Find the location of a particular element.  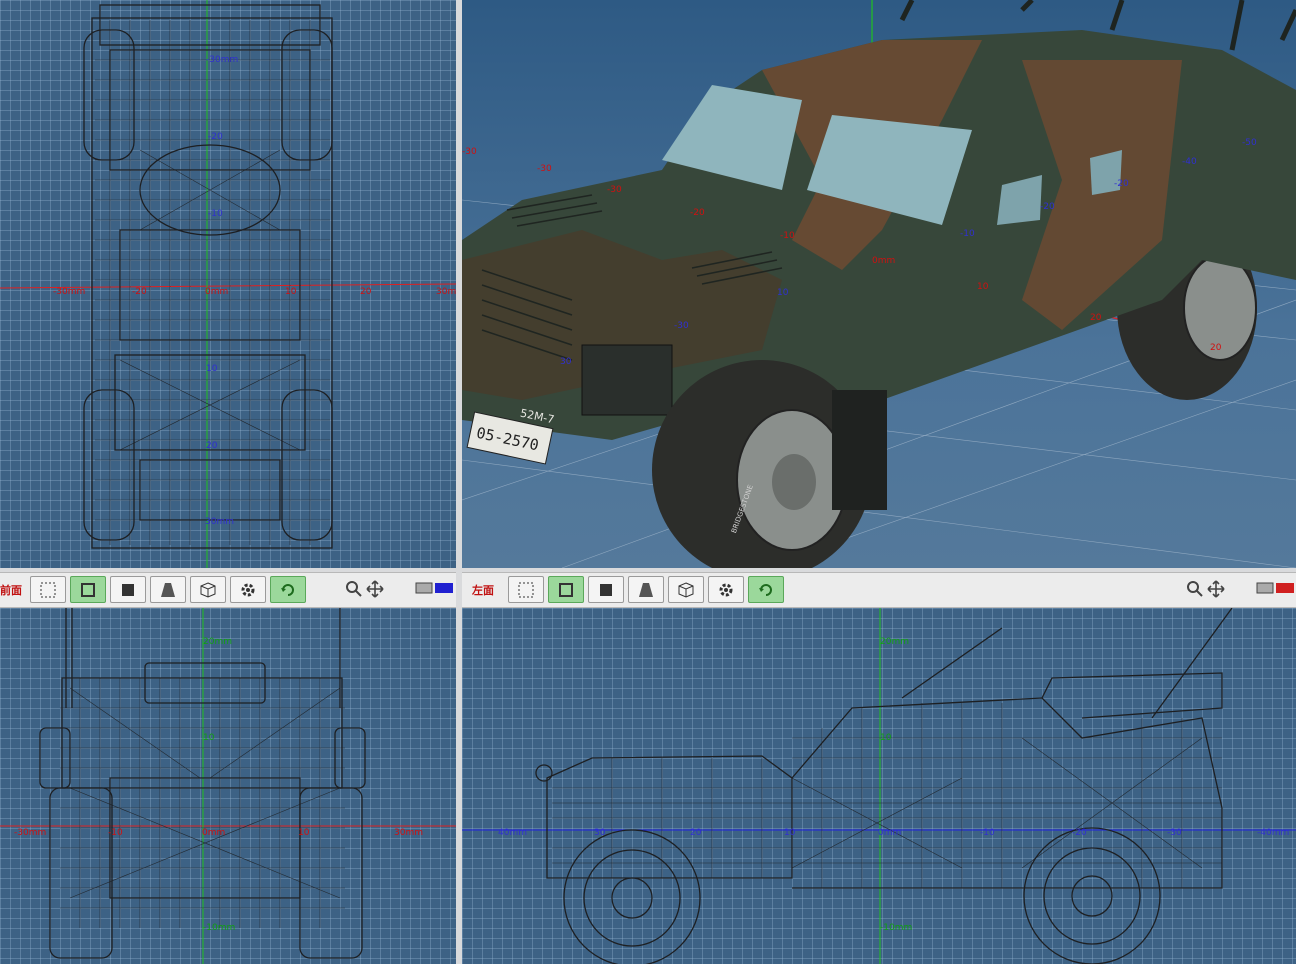

viewport-front: 20mm 10 -10mm -30mm -10 0mm 10 30mm is located at coordinates (228, 786).